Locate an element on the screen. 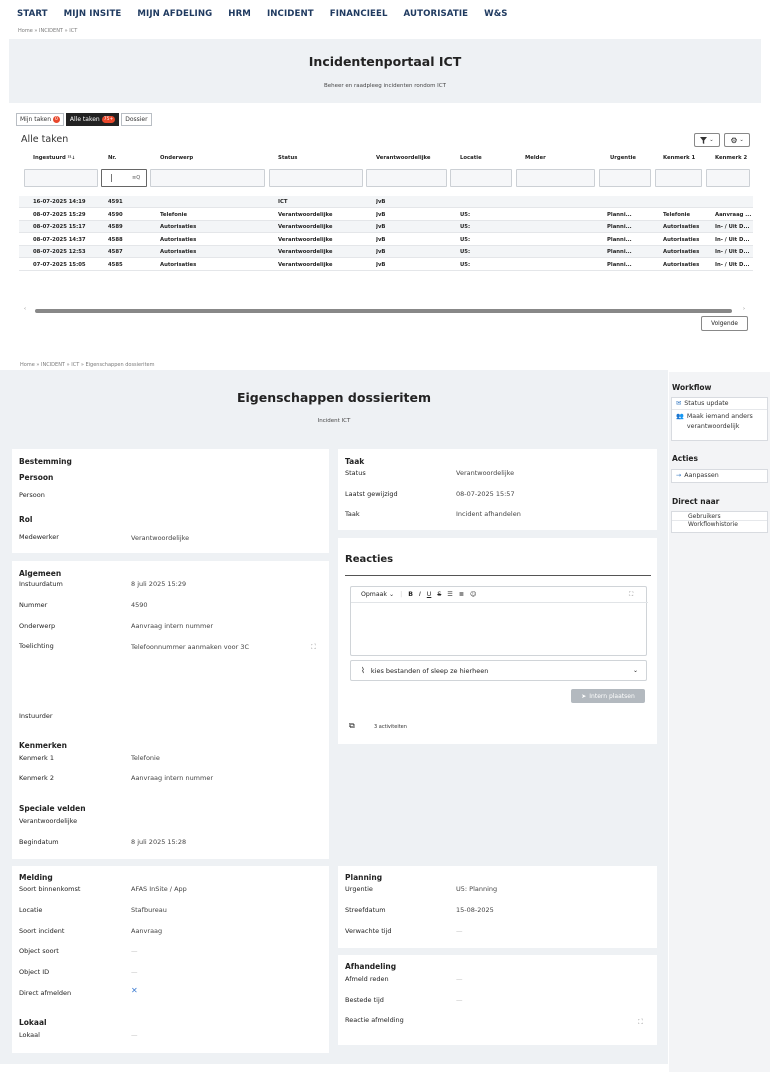 Image resolution: width=770 pixels, height=1072 pixels. column-header-melder: Melder is located at coordinates (535, 158).